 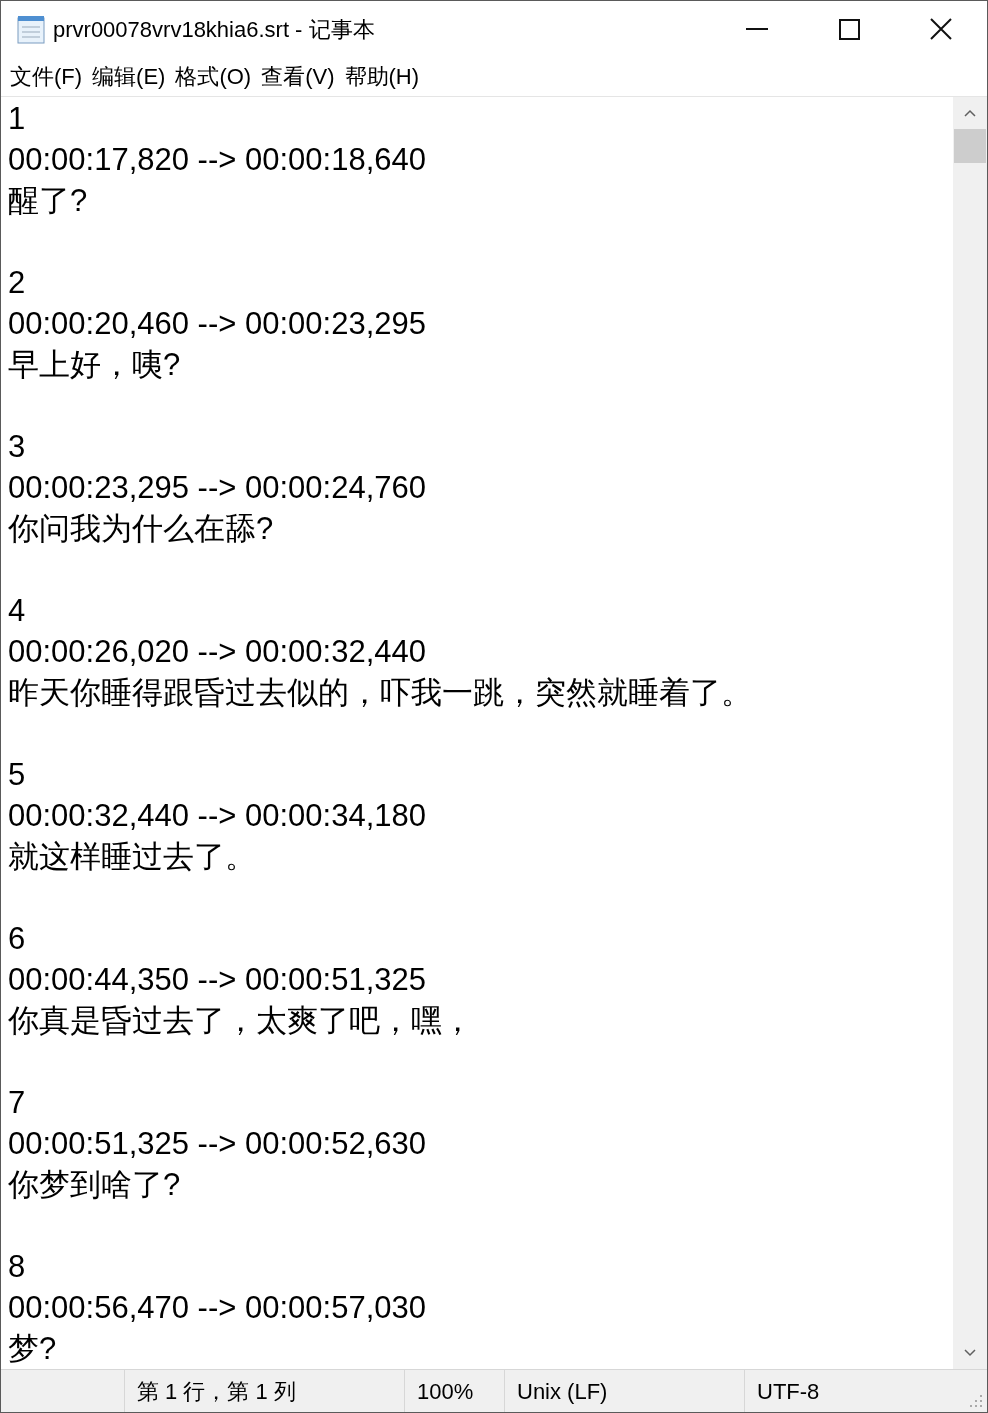 I want to click on subtitle-timecode: 00:00:56,470 --> 00:00:57,030, so click(x=217, y=1307).